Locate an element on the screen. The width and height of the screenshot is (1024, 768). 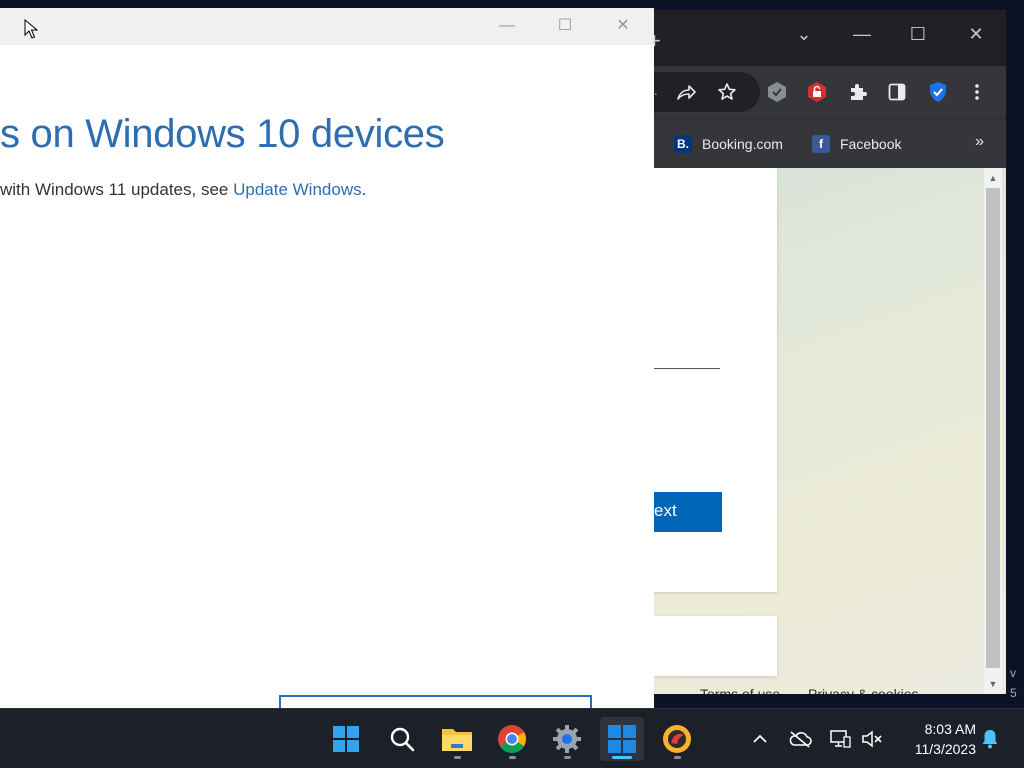
extensions-puzzle-icon is located at coordinates (858, 92).